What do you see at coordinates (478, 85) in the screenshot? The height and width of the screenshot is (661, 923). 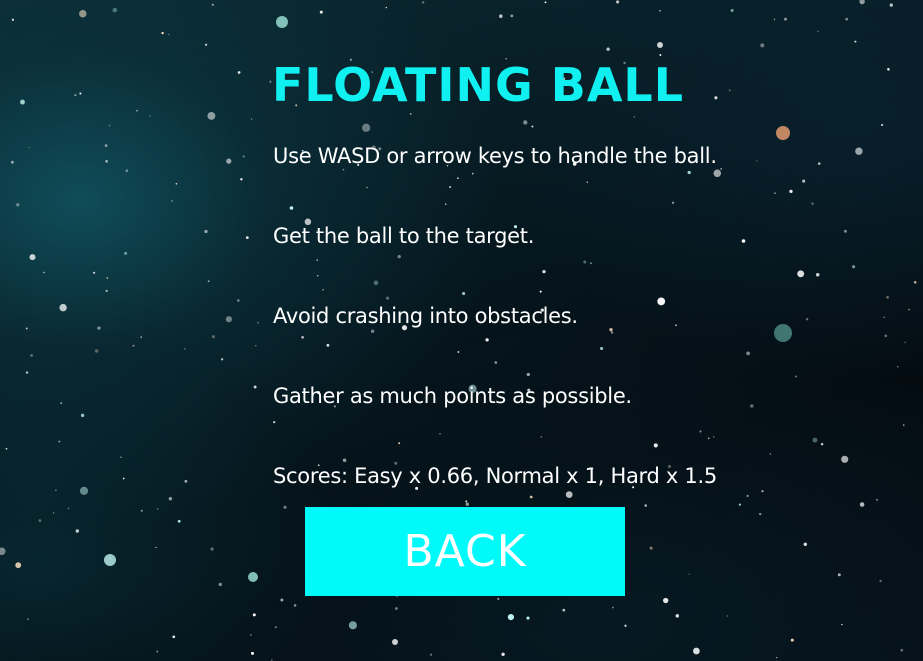 I see `game-title: FLOATING BALL` at bounding box center [478, 85].